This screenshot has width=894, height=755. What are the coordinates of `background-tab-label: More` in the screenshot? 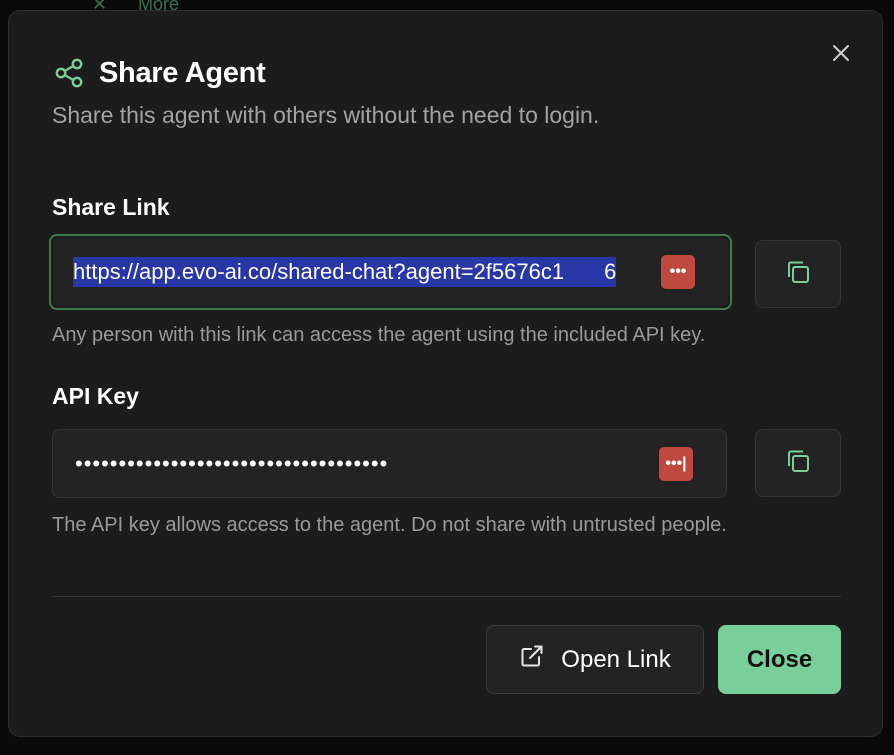 It's located at (159, 5).